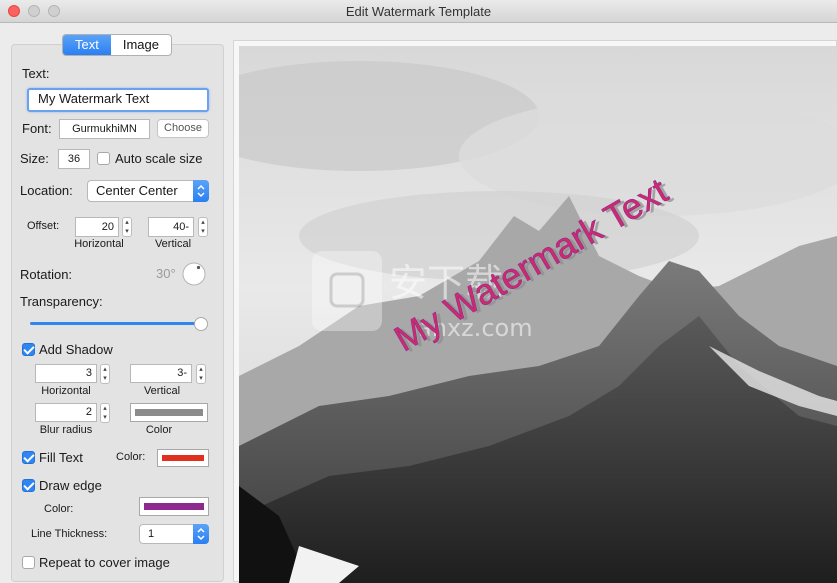  I want to click on font-name-field: GurmukhiMN, so click(104, 129).